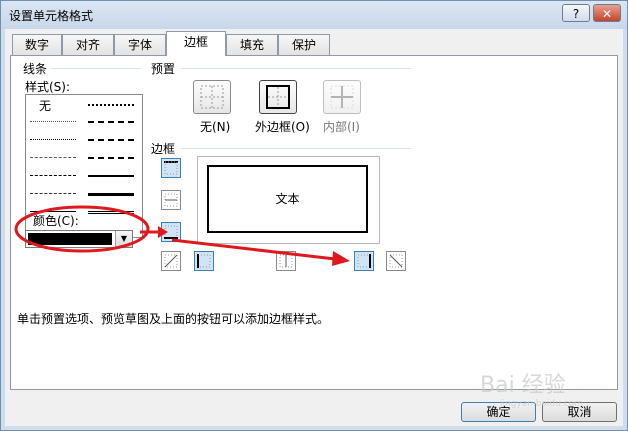 The image size is (628, 431). Describe the element at coordinates (111, 105) in the screenshot. I see `line-style-medium-dash-dot-dot` at that location.